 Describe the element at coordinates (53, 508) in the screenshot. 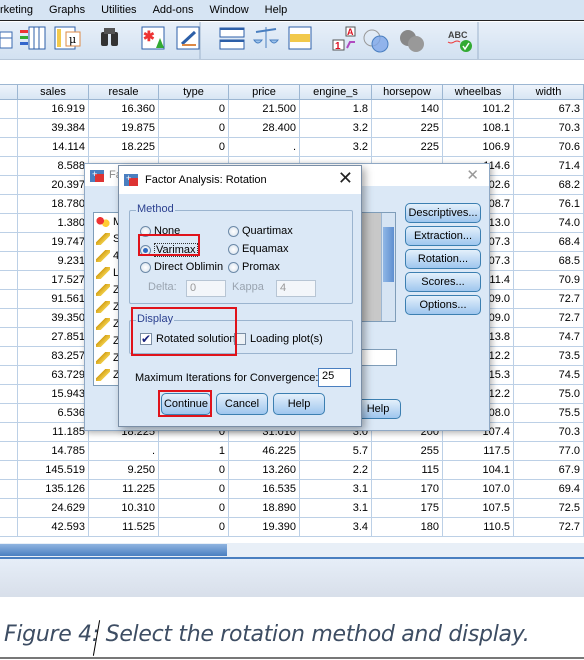

I see `table-cell: 24.629` at that location.